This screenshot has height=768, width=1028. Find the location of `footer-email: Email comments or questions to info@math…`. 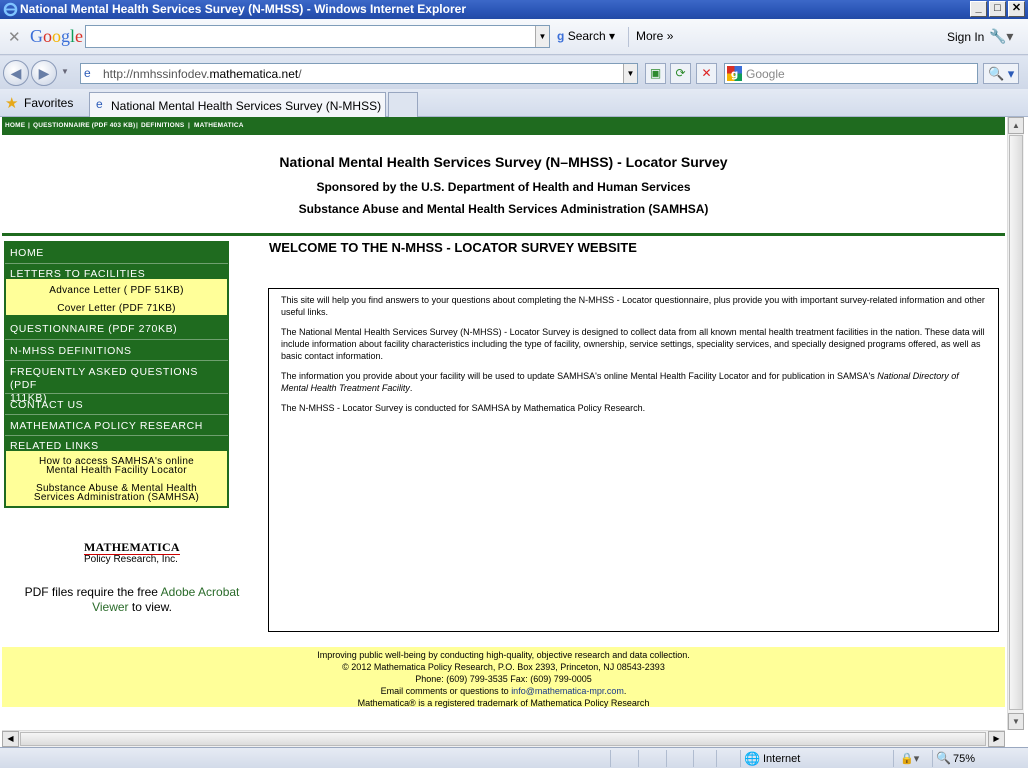

footer-email: Email comments or questions to info@math… is located at coordinates (503, 691).